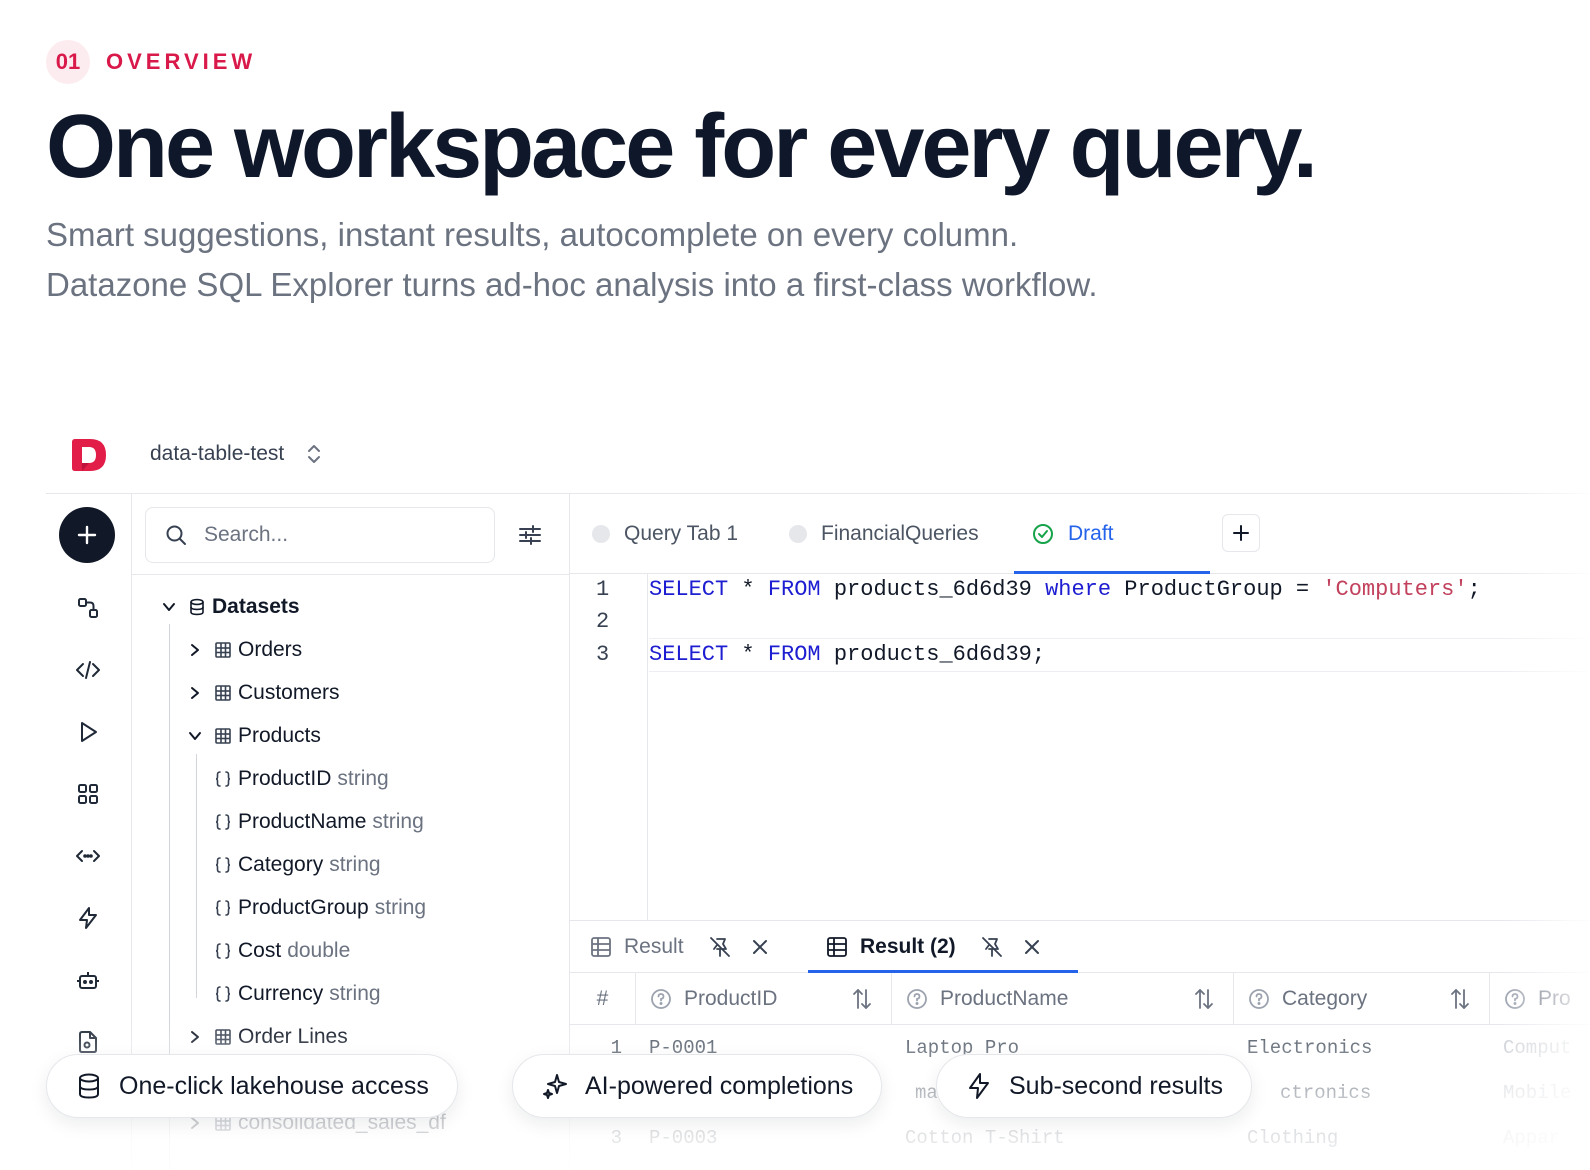 This screenshot has width=1590, height=1170. I want to click on column-header-productgroup: Pro, so click(1540, 999).